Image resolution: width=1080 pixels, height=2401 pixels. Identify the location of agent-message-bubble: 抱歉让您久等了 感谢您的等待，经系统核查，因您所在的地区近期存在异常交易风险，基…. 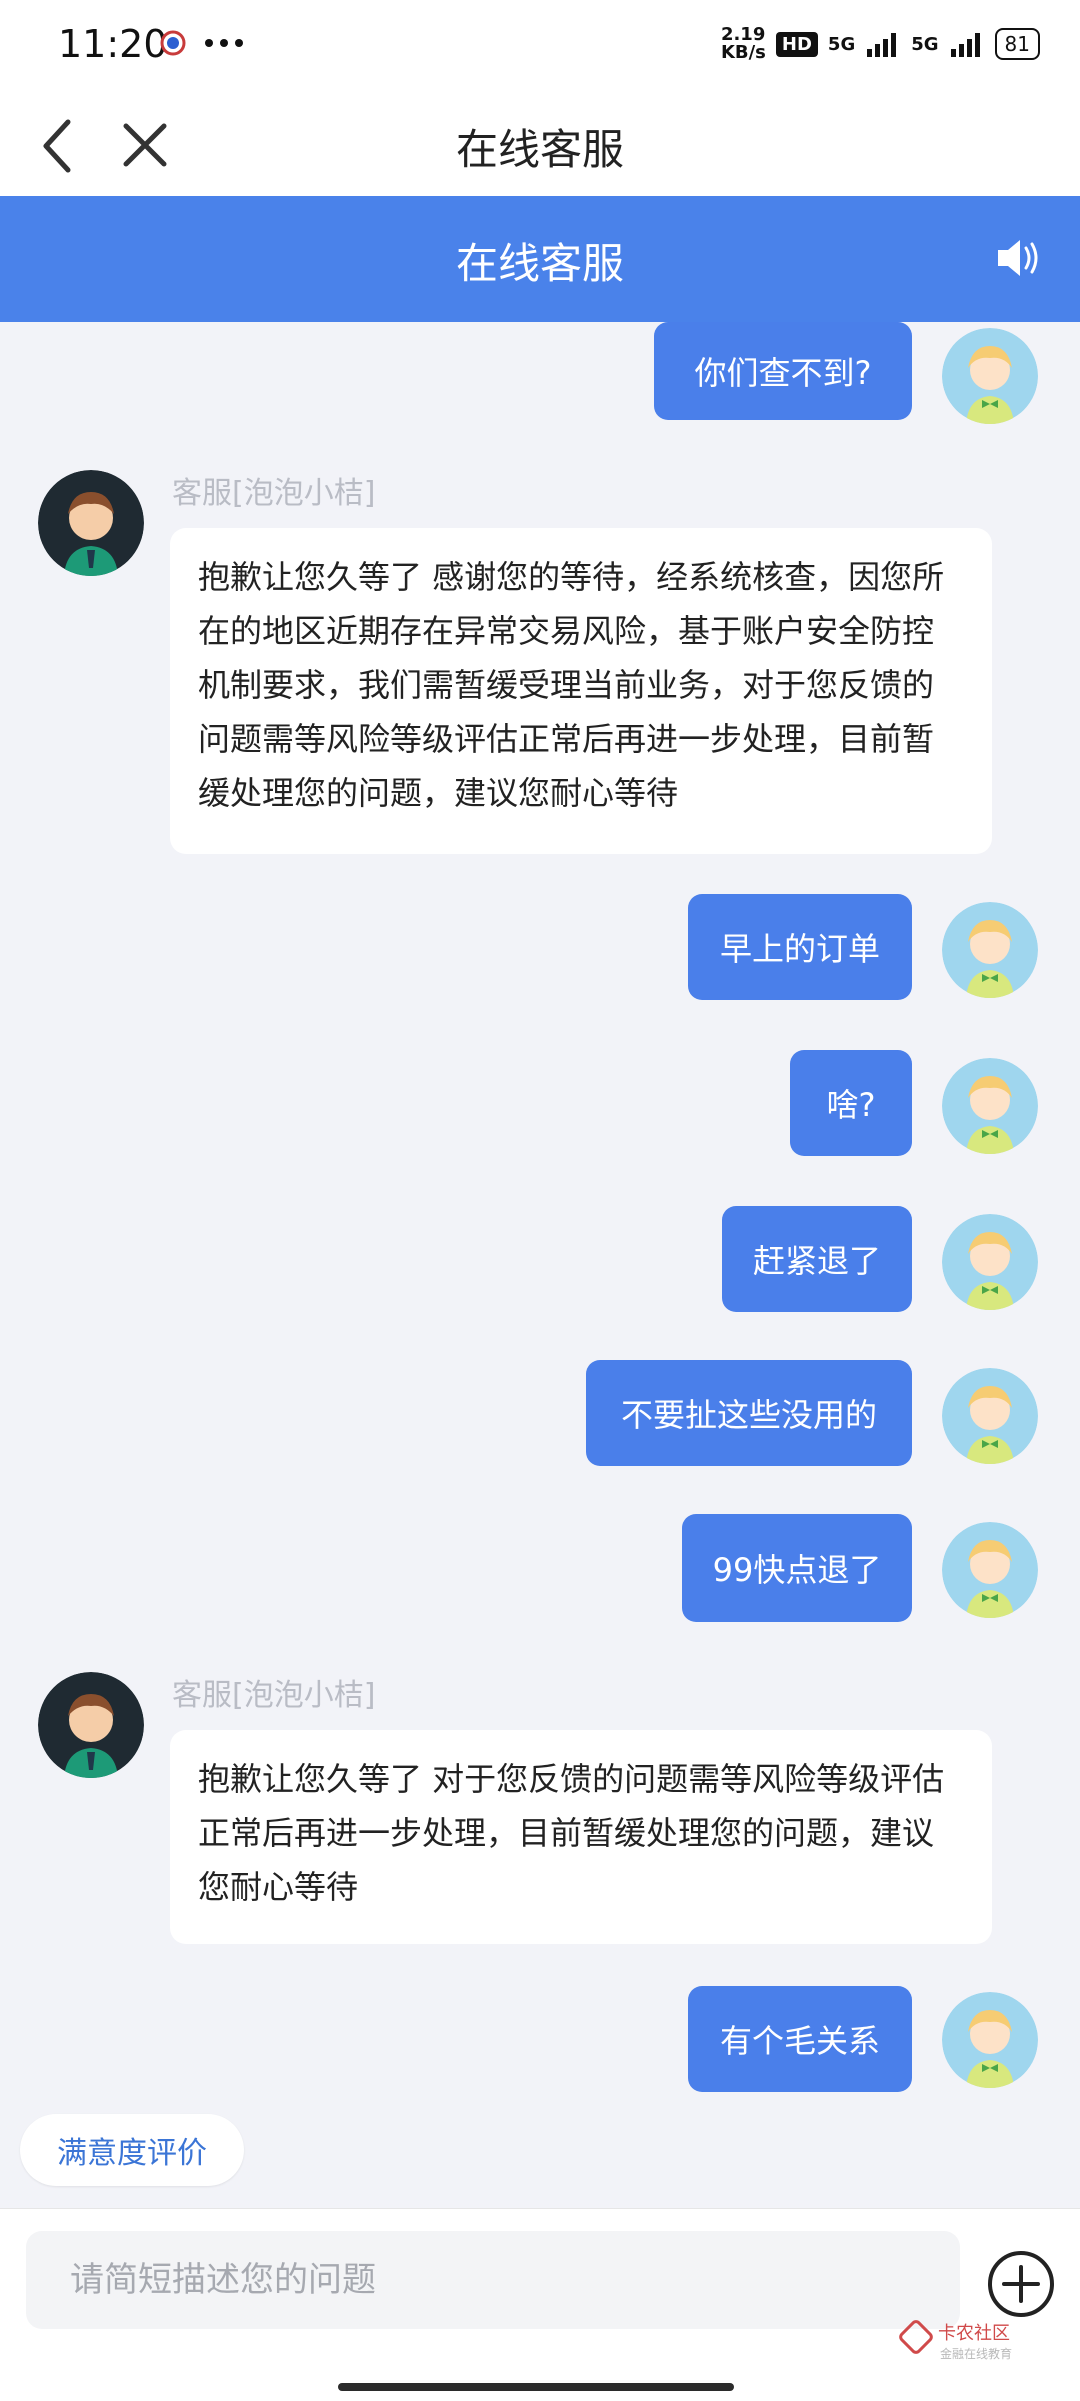
(581, 691).